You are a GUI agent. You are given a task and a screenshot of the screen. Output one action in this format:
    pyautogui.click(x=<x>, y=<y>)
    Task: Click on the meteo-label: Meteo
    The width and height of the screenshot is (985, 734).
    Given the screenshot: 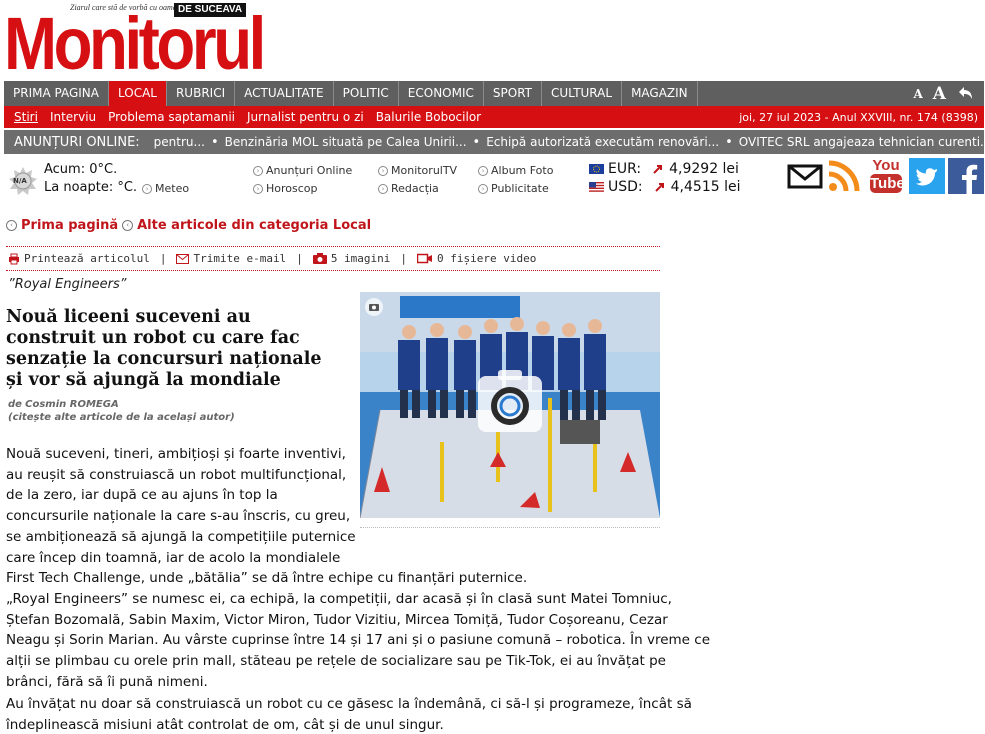 What is the action you would take?
    pyautogui.click(x=172, y=188)
    